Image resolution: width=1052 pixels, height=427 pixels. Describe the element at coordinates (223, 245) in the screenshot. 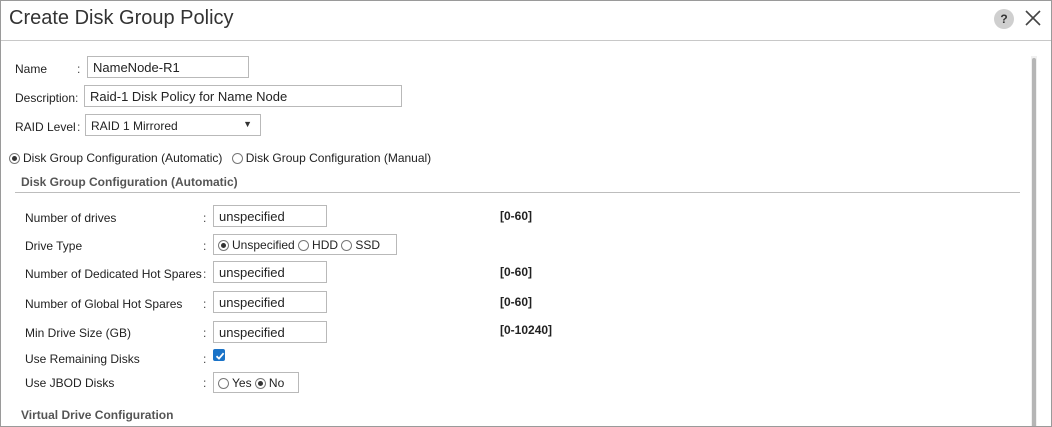

I see `radio-unspecified-icon` at that location.